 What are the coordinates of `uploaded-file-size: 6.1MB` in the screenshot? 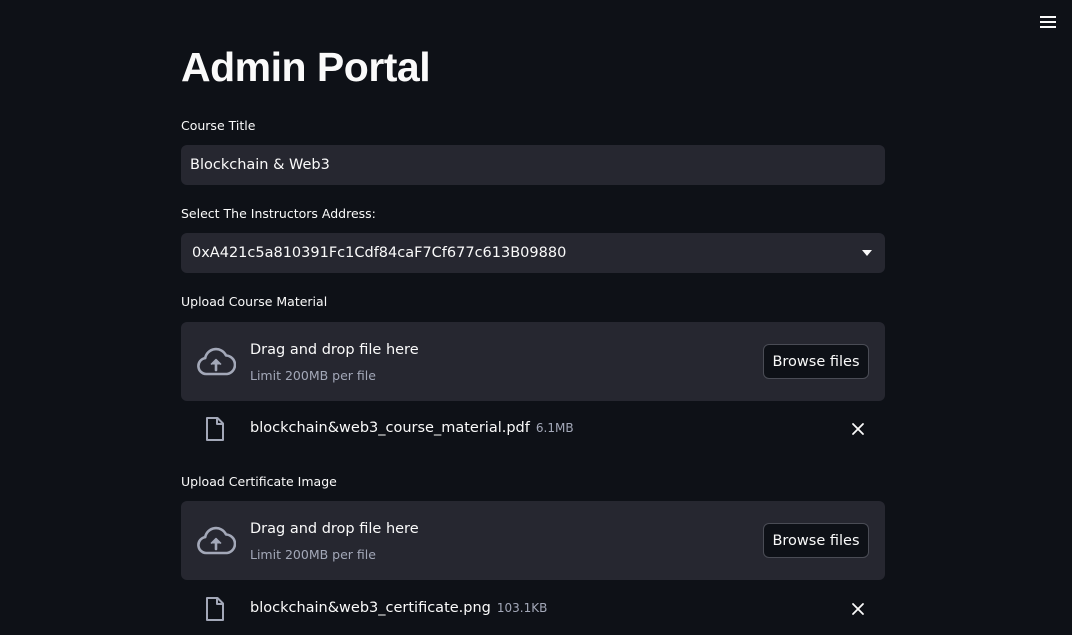 It's located at (554, 428).